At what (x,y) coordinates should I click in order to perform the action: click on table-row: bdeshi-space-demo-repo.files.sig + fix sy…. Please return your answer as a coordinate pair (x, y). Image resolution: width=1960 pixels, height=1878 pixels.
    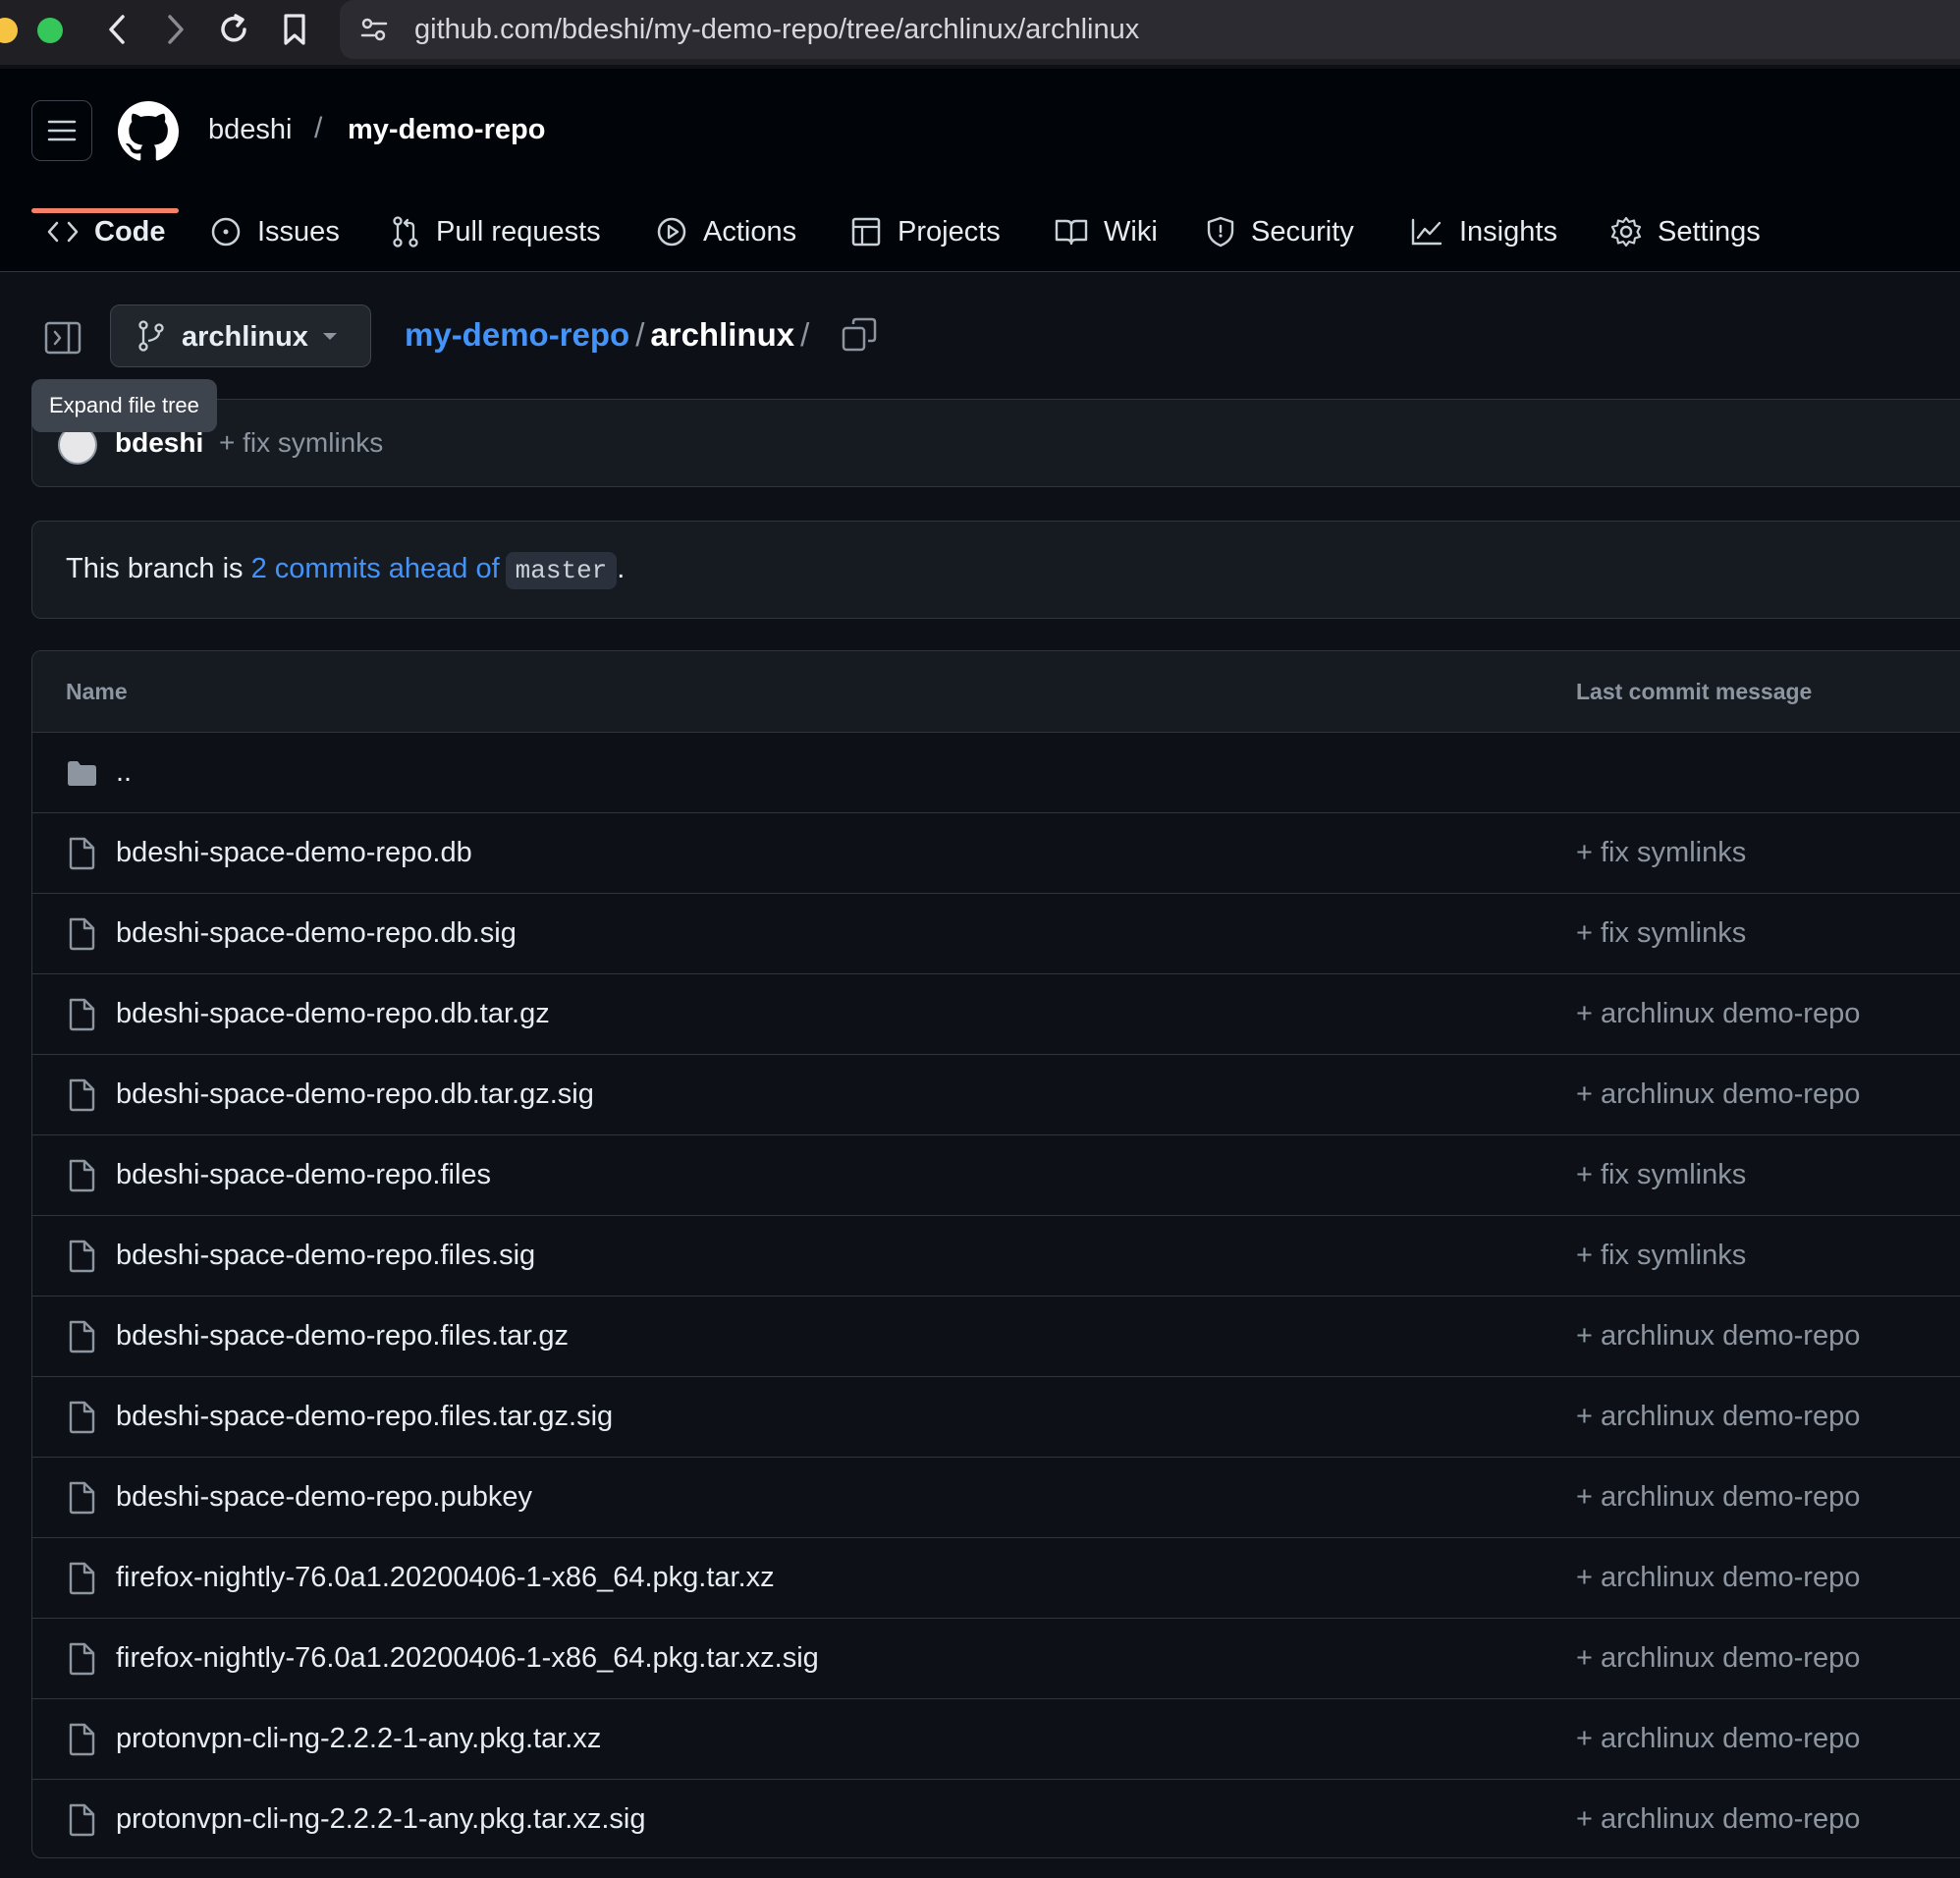
    Looking at the image, I should click on (996, 1256).